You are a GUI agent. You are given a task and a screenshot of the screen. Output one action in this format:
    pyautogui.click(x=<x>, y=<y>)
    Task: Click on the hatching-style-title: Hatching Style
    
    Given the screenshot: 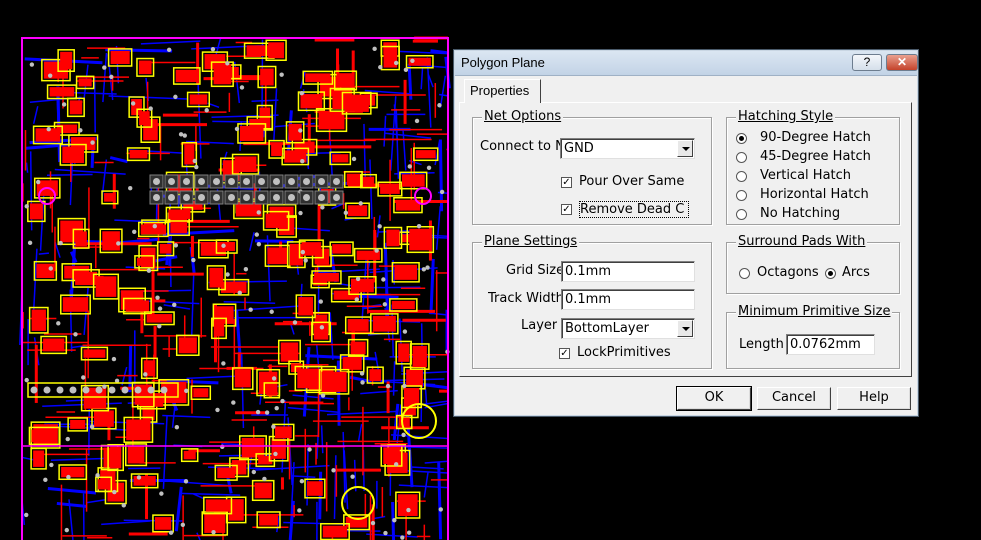 What is the action you would take?
    pyautogui.click(x=786, y=116)
    